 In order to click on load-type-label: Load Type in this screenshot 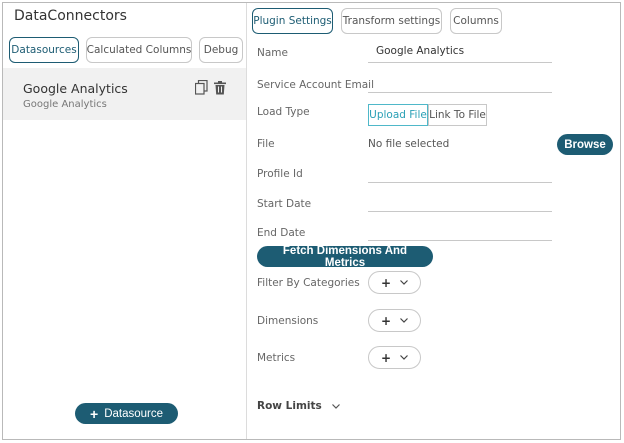, I will do `click(283, 112)`.